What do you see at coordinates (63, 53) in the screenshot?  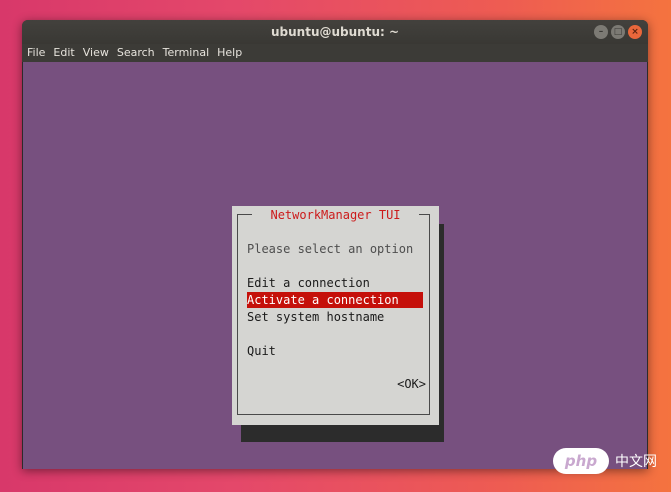 I see `menu-edit: Edit` at bounding box center [63, 53].